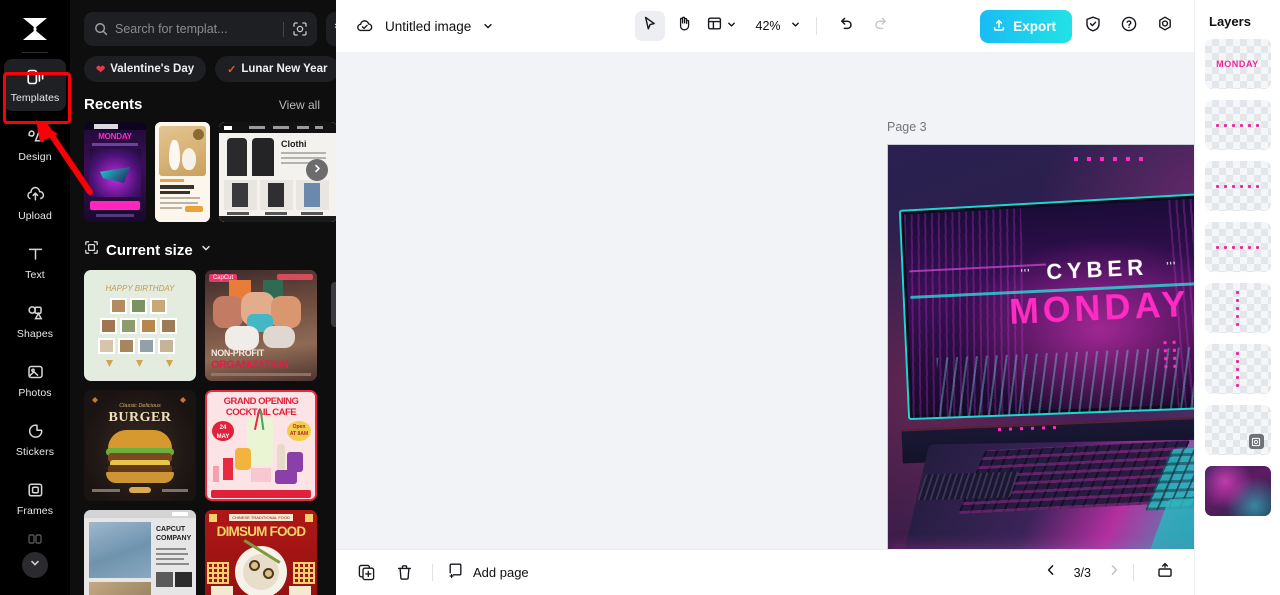  I want to click on recents-carousel: MONDAY Clothi, so click(203, 167).